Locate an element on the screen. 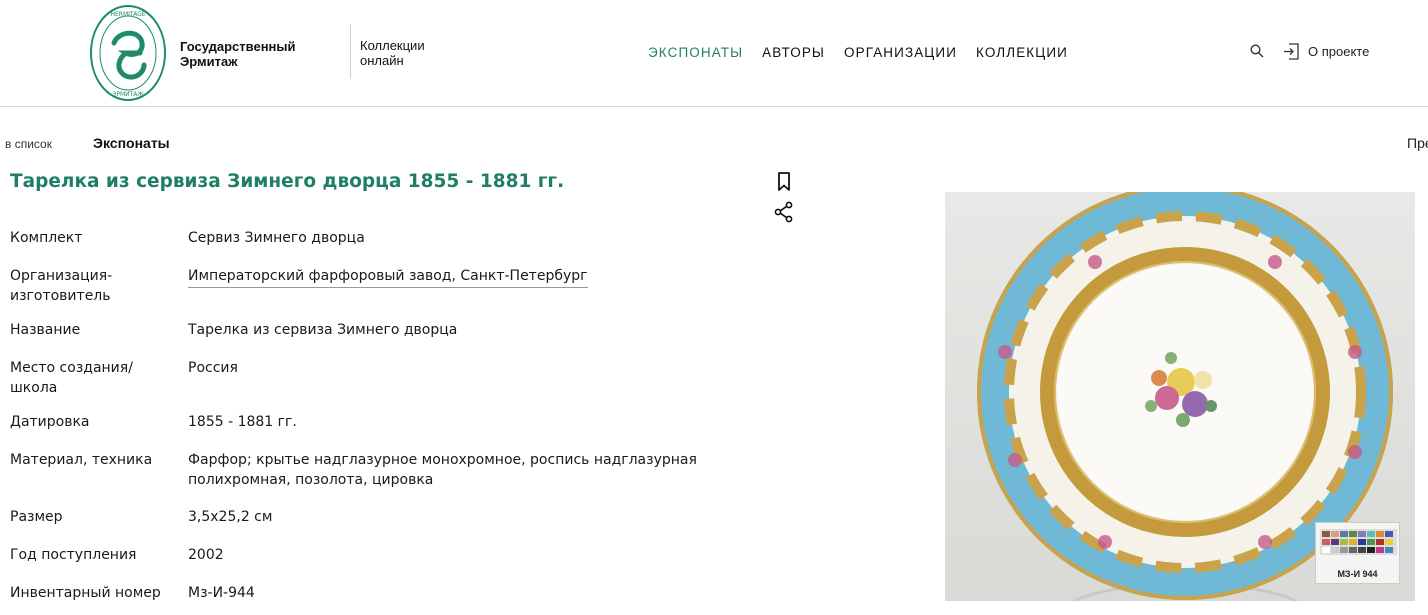 Image resolution: width=1428 pixels, height=615 pixels. nav-authors: АВТОРЫ is located at coordinates (793, 52).